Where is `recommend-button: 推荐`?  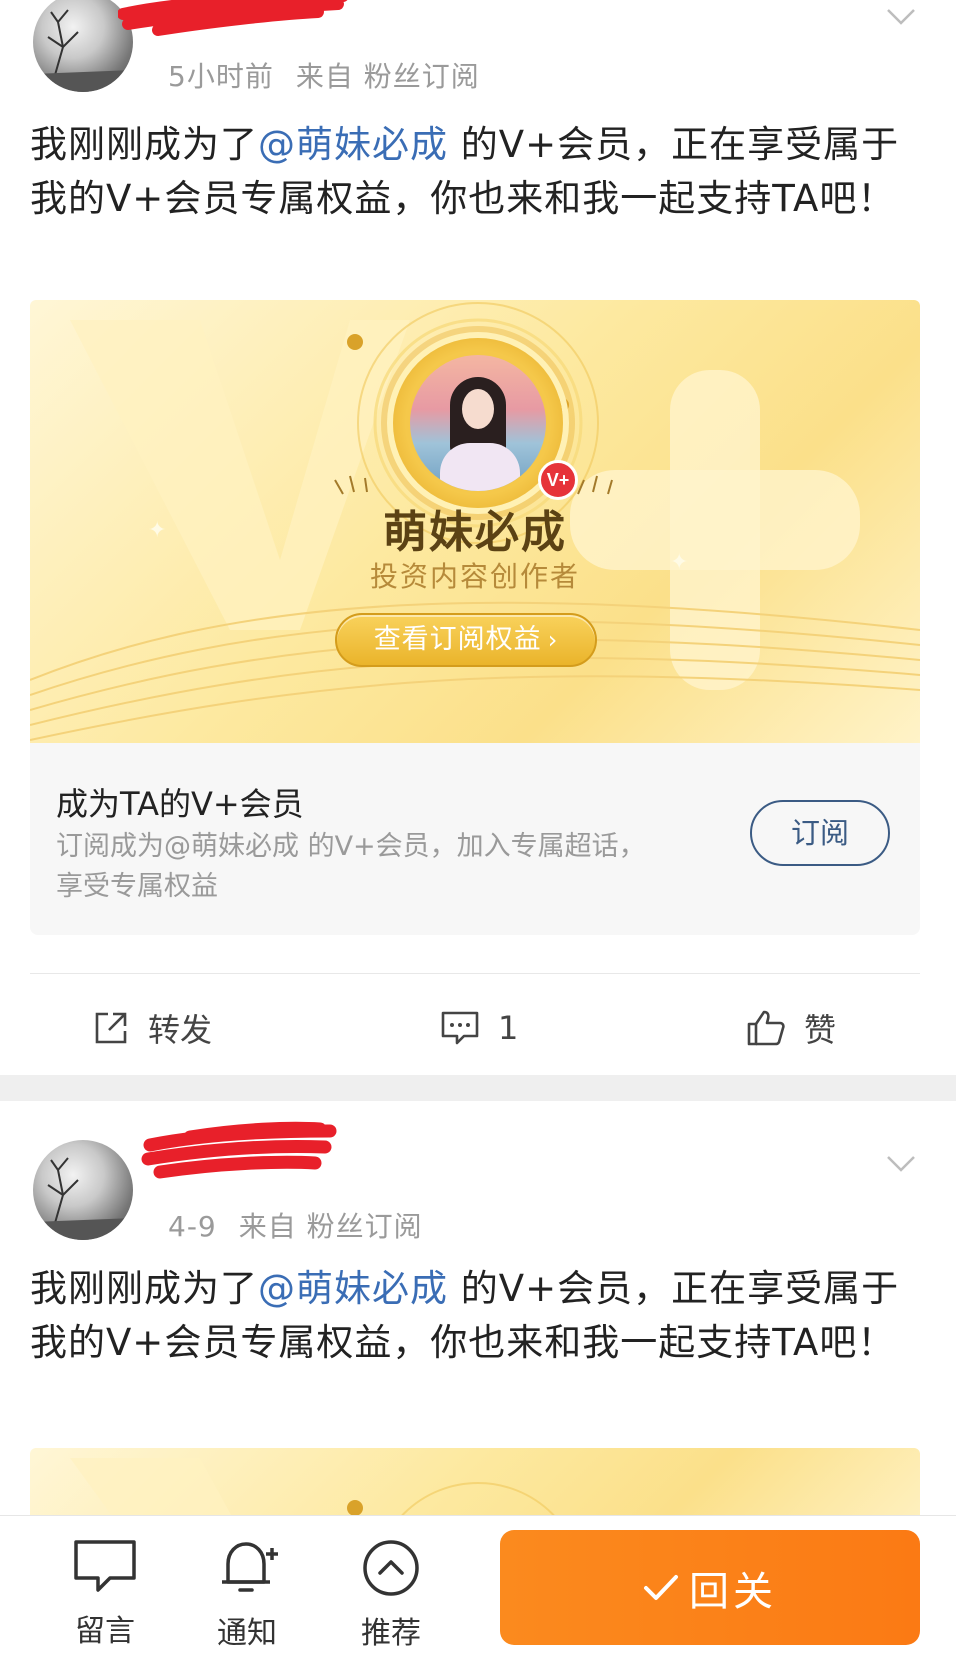 recommend-button: 推荐 is located at coordinates (391, 1595).